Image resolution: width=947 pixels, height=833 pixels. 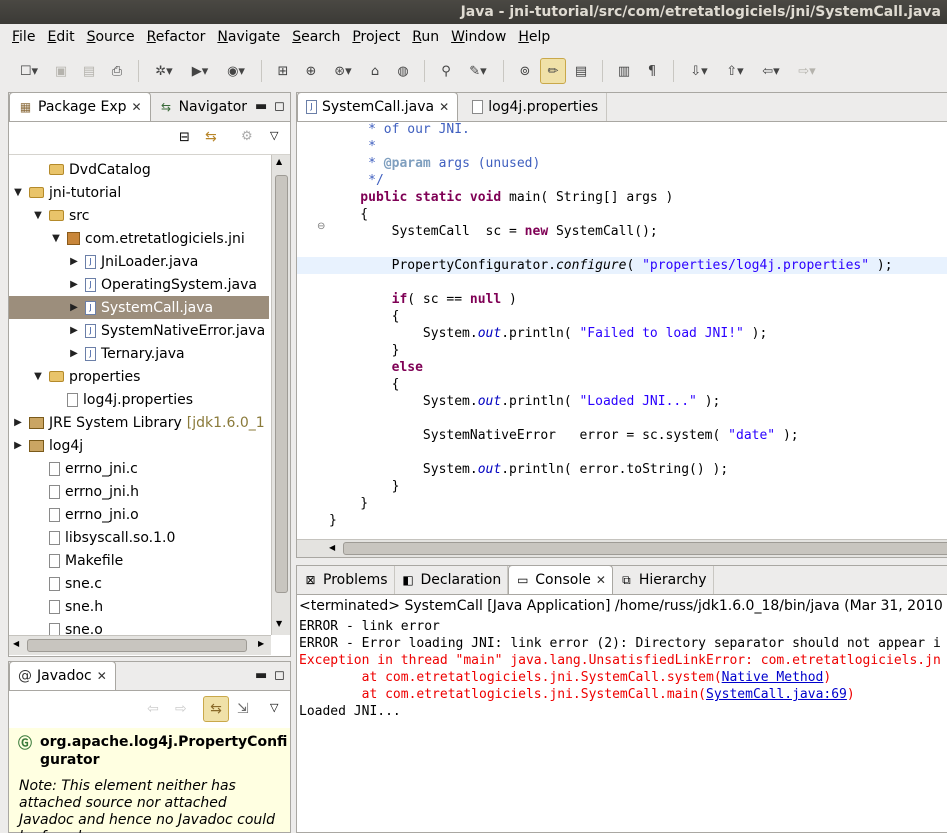 What do you see at coordinates (139, 626) in the screenshot?
I see `tree-item: sne.o` at bounding box center [139, 626].